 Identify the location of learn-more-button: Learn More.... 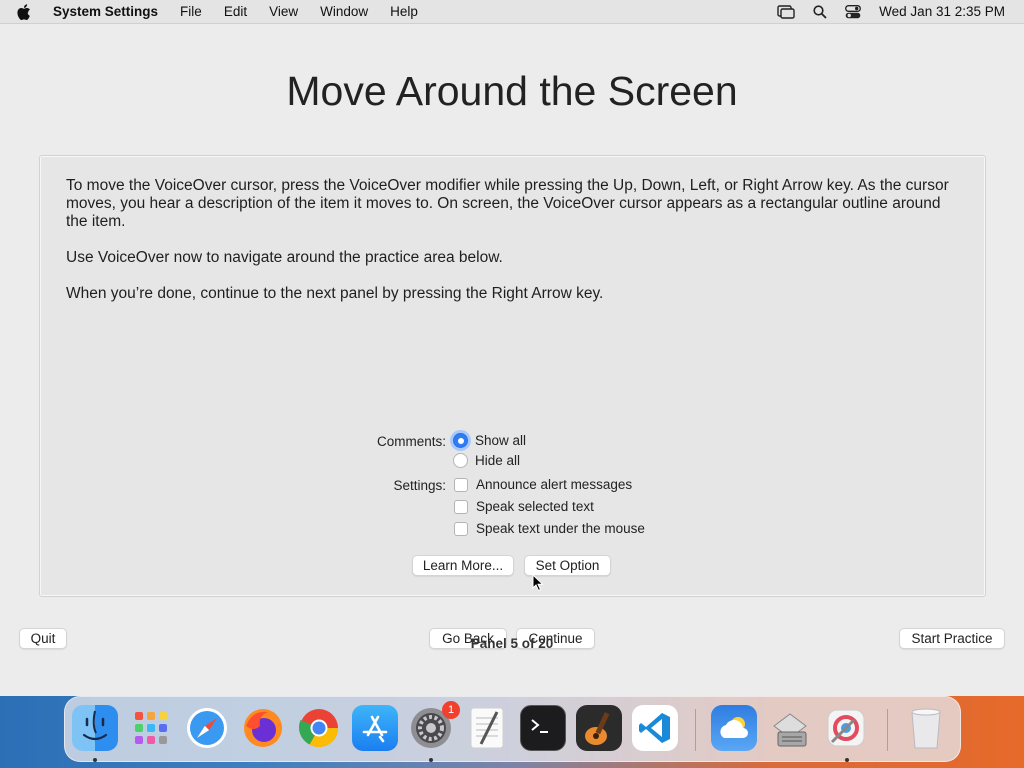
(463, 565).